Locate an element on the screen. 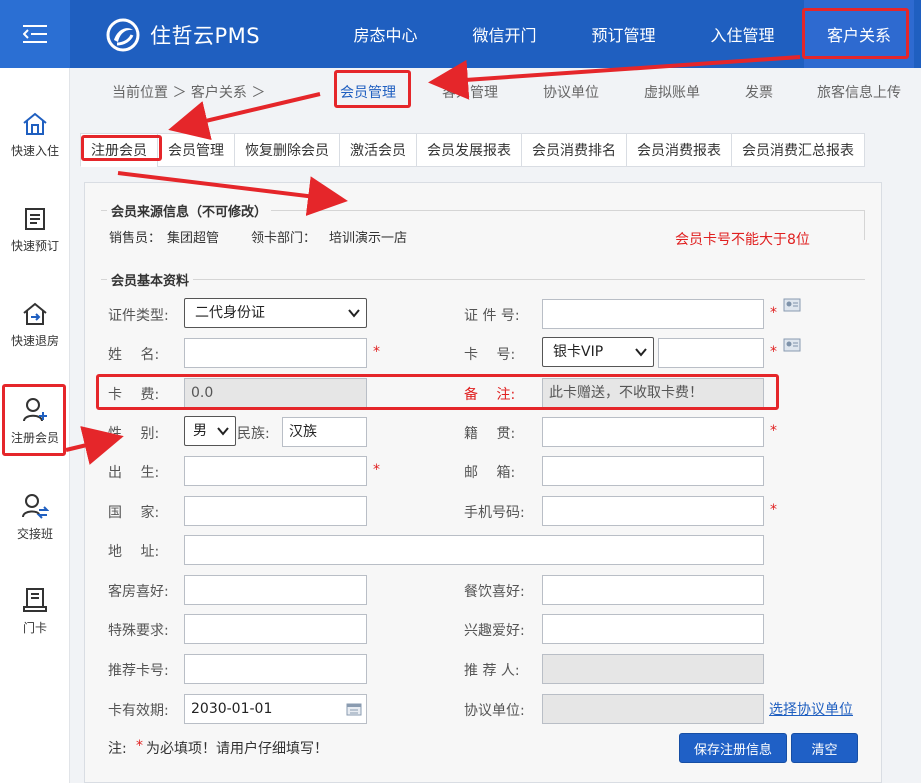 Image resolution: width=921 pixels, height=783 pixels. sidebar-item-quick-booking: 快速预订 is located at coordinates (35, 230).